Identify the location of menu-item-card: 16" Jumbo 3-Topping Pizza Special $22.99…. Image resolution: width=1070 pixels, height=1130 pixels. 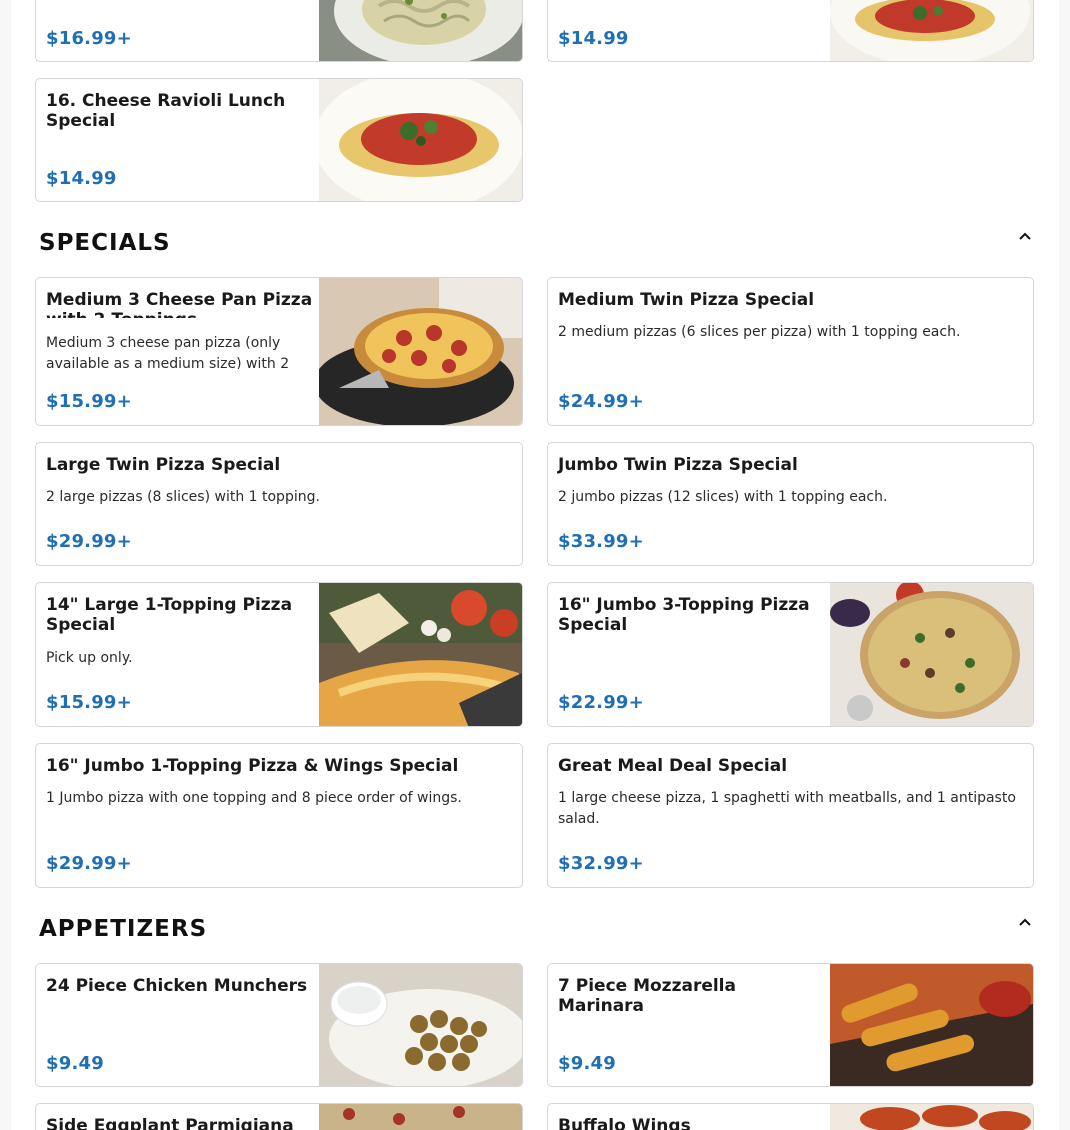
(790, 654).